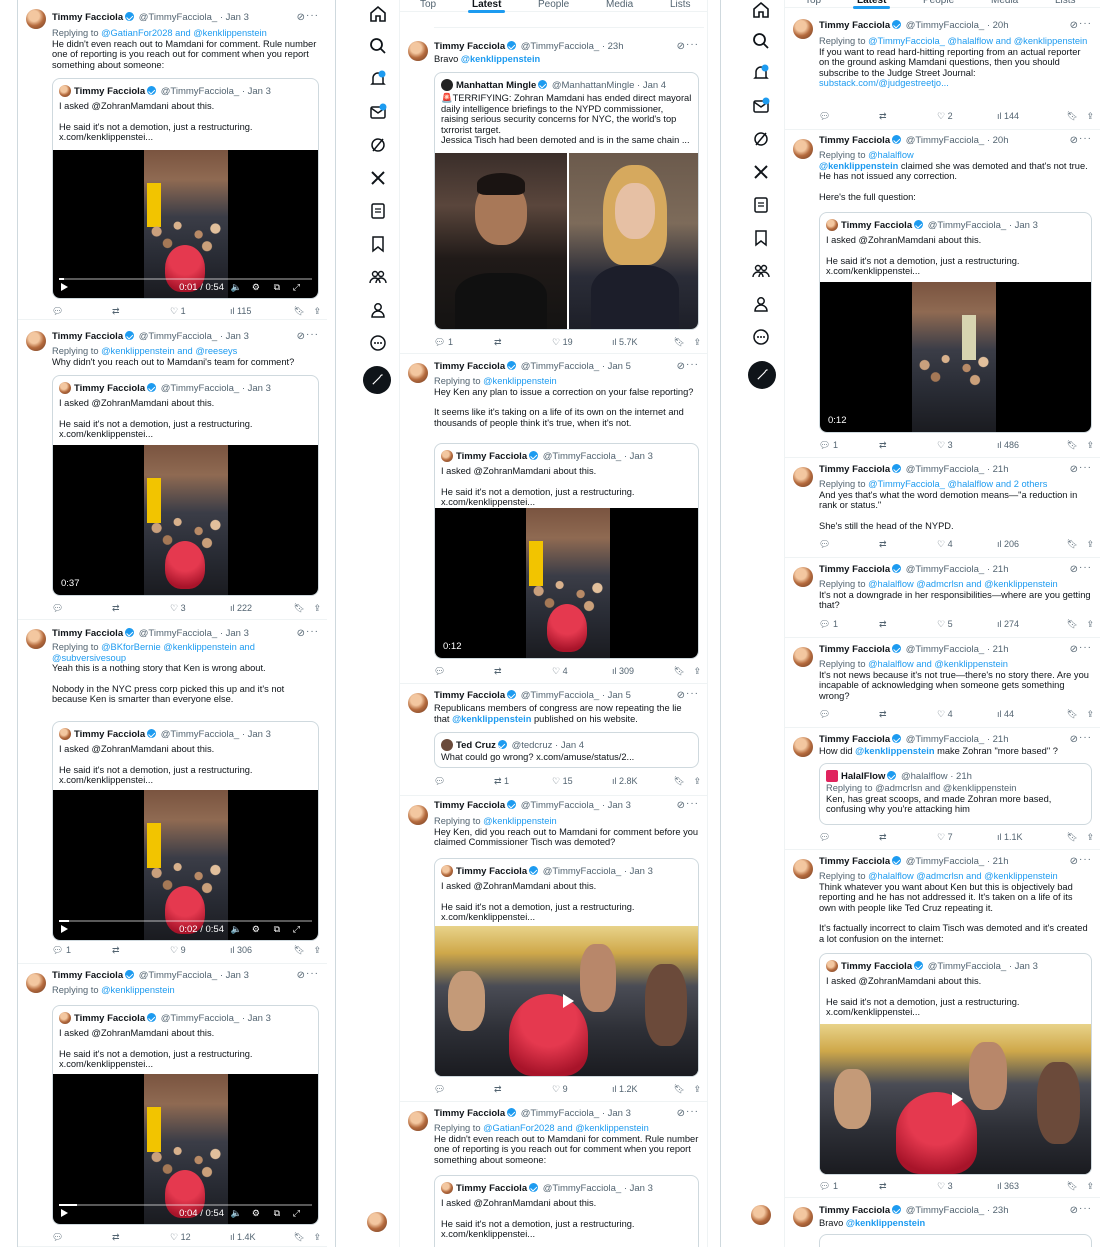 The image size is (1100, 1247). I want to click on grok-icon, so click(761, 139).